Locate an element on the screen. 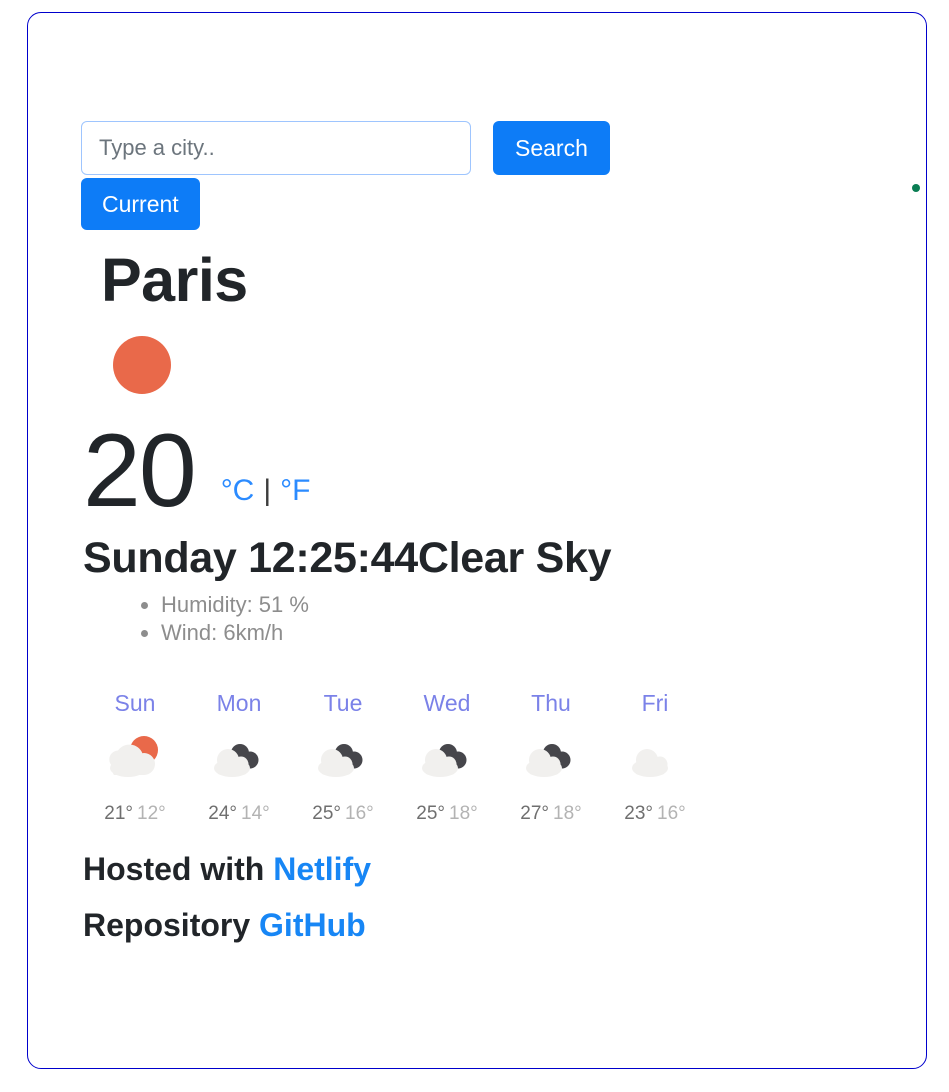 Image resolution: width=949 pixels, height=1092 pixels. celsius-link: °C is located at coordinates (238, 491).